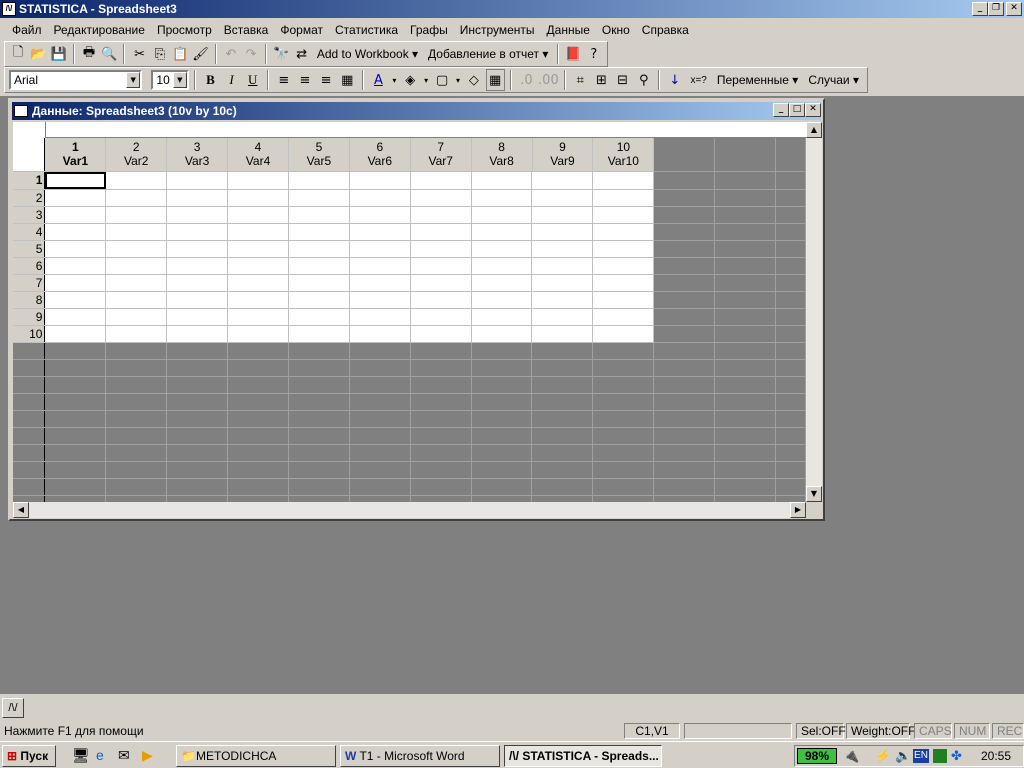 The width and height of the screenshot is (1024, 768). I want to click on bold-button: B, so click(210, 80).